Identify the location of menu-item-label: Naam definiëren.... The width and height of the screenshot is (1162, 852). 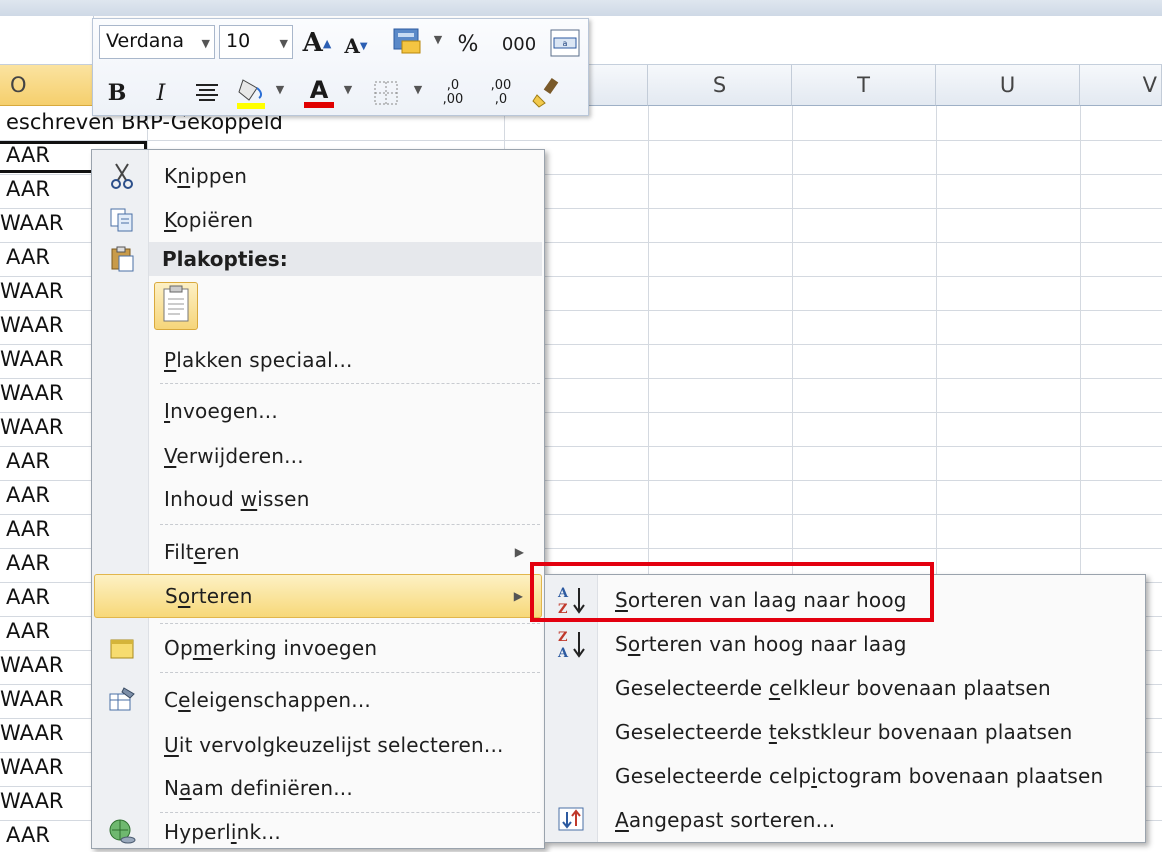
(258, 788).